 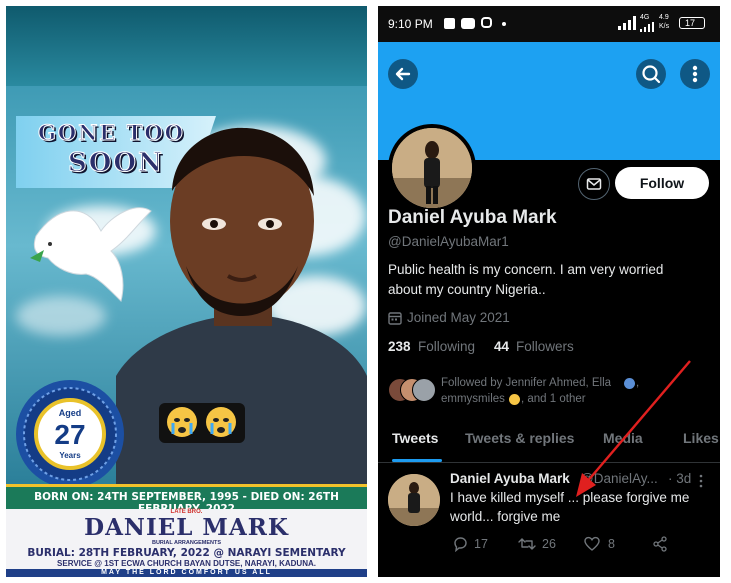 I want to click on reply-icon, so click(x=460, y=544).